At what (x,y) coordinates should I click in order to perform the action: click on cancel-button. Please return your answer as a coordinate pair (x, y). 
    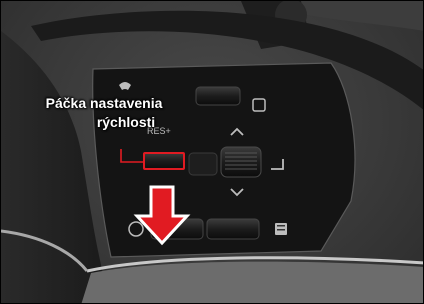
    Looking at the image, I should click on (233, 229).